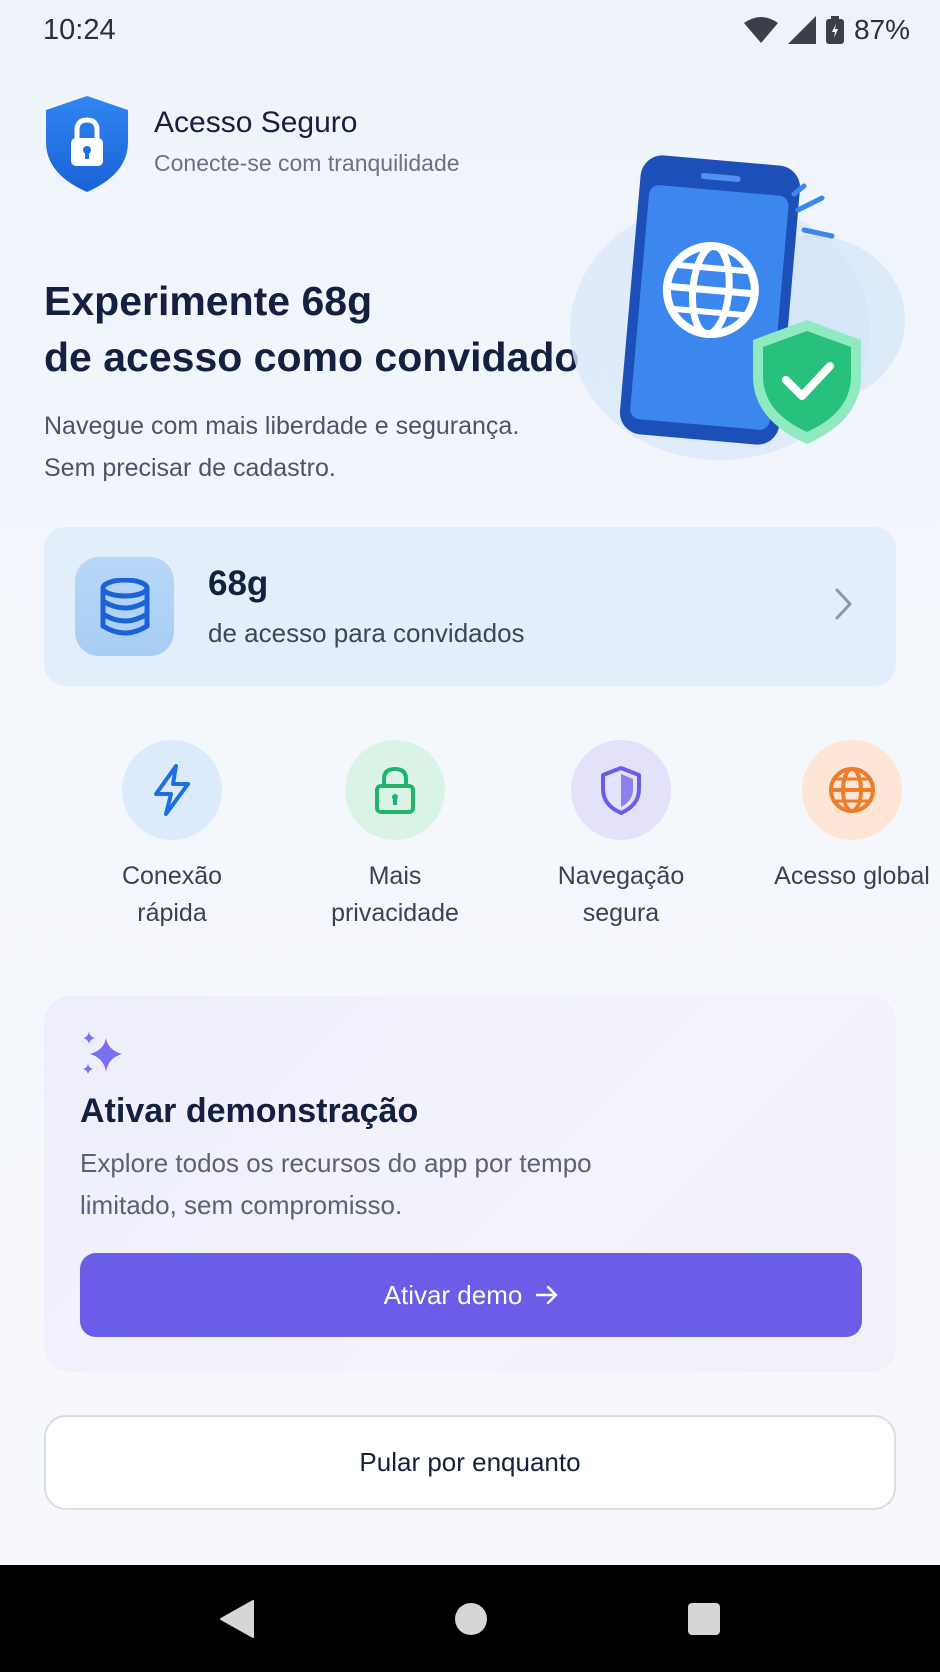 The width and height of the screenshot is (940, 1672). Describe the element at coordinates (470, 606) in the screenshot. I see `guest-access-card: 68g de acesso para convidados` at that location.